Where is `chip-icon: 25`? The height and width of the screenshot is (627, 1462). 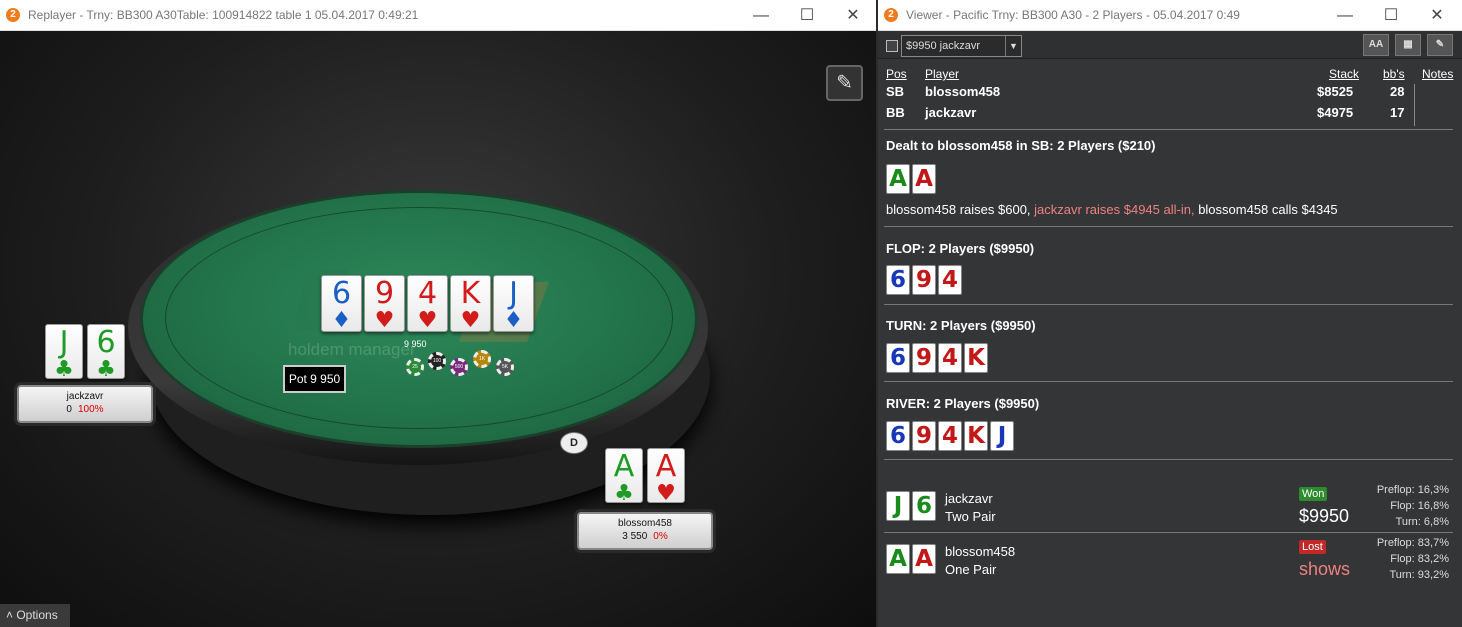
chip-icon: 25 is located at coordinates (415, 367).